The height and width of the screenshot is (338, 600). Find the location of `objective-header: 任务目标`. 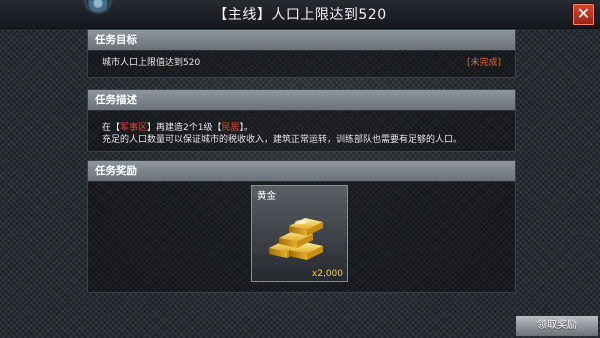

objective-header: 任务目标 is located at coordinates (301, 40).